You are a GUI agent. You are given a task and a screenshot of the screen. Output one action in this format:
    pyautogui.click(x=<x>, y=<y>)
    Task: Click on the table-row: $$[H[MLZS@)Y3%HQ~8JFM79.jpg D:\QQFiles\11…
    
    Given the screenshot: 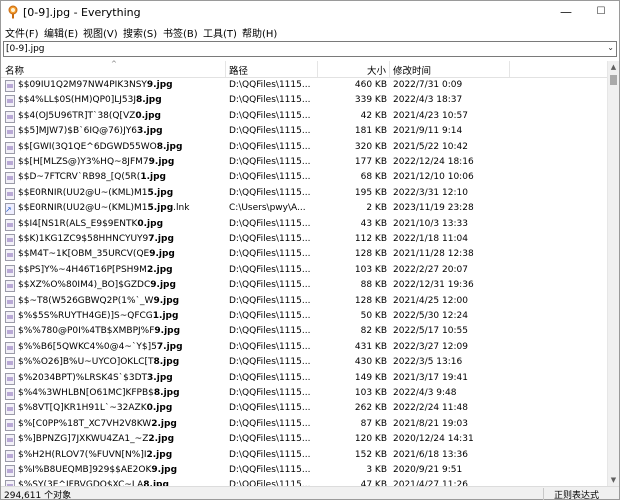 What is the action you would take?
    pyautogui.click(x=304, y=162)
    